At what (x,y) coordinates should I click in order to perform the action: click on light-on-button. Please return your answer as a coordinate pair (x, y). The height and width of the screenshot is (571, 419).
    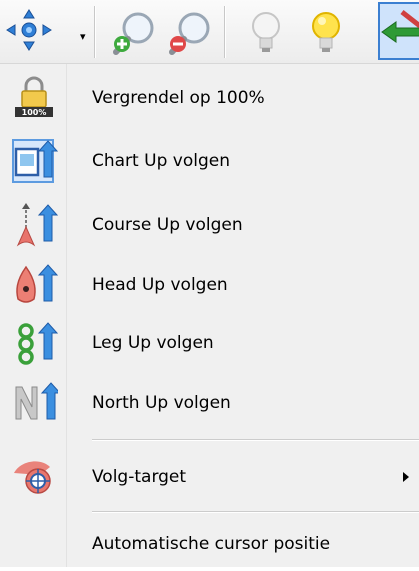
    Looking at the image, I should click on (326, 33).